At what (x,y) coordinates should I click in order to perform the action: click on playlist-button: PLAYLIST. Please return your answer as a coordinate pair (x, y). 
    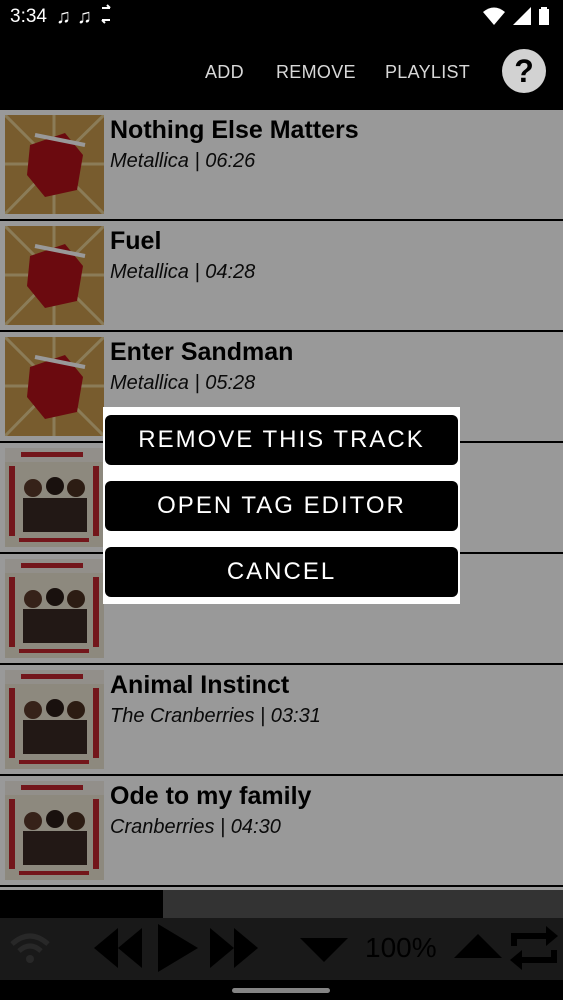
    Looking at the image, I should click on (427, 72).